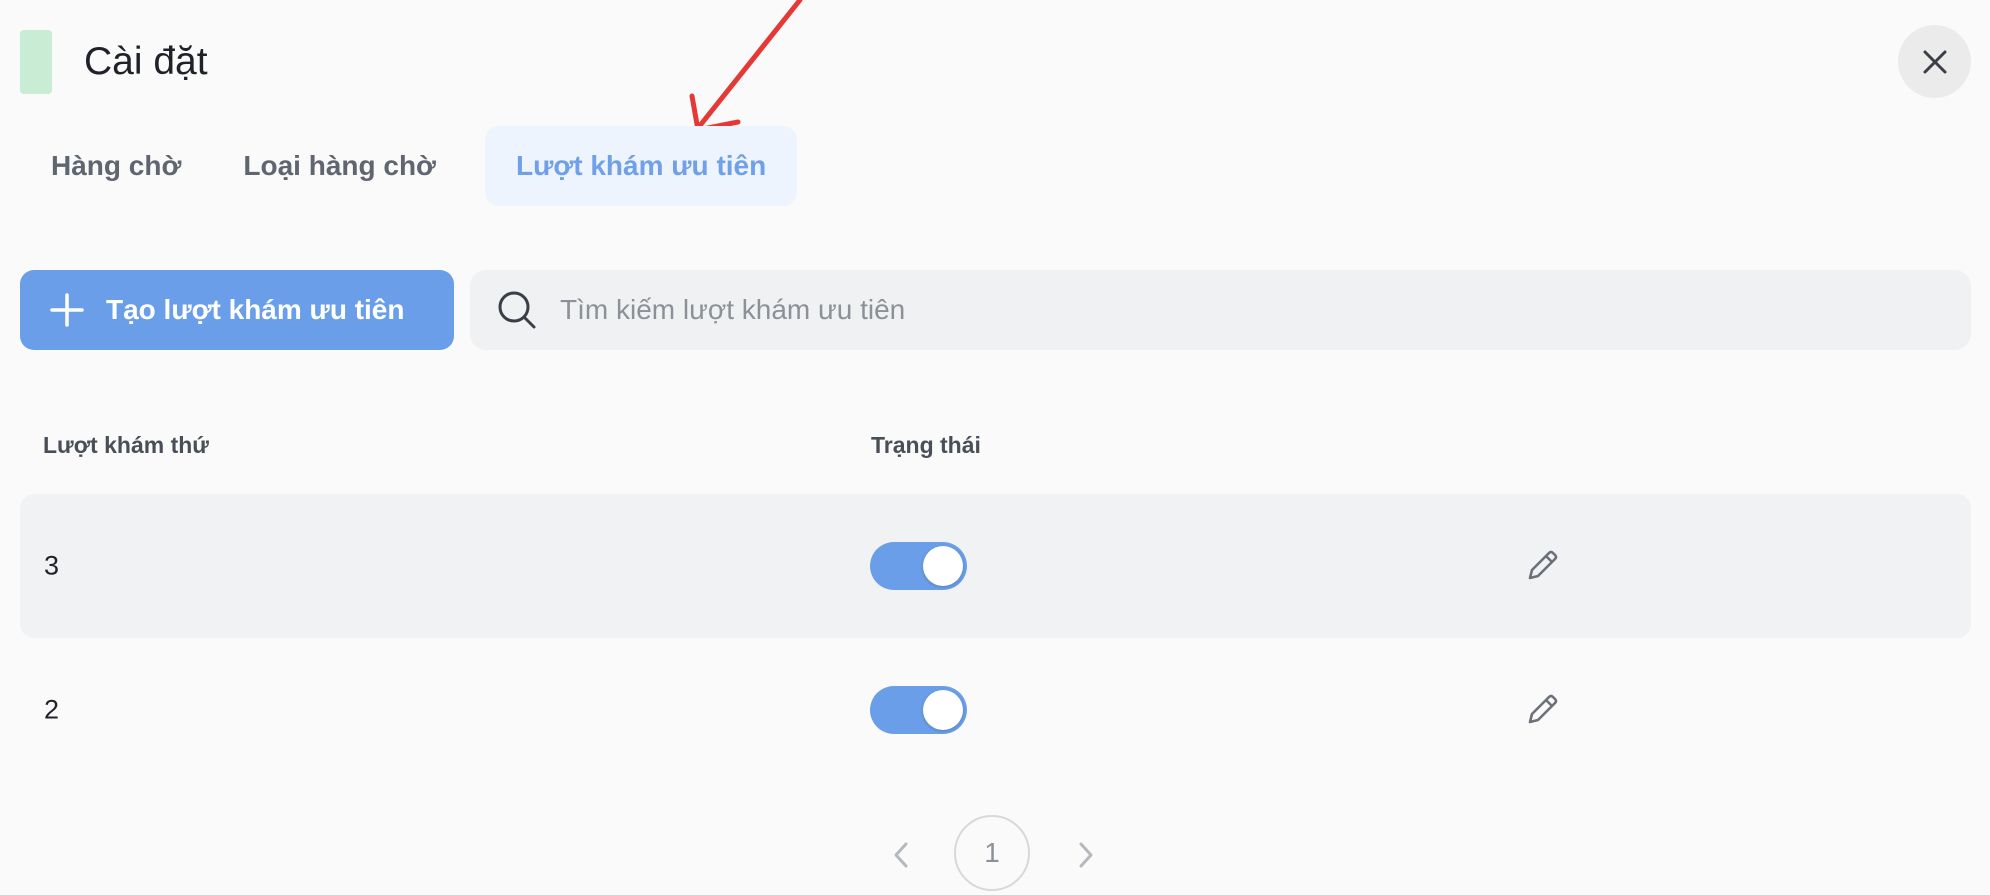 Image resolution: width=1990 pixels, height=895 pixels. I want to click on pagination: 1, so click(995, 855).